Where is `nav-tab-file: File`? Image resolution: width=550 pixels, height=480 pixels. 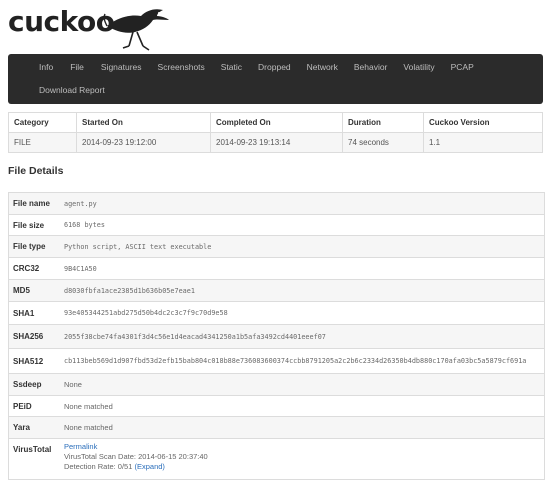
nav-tab-file: File is located at coordinates (77, 67).